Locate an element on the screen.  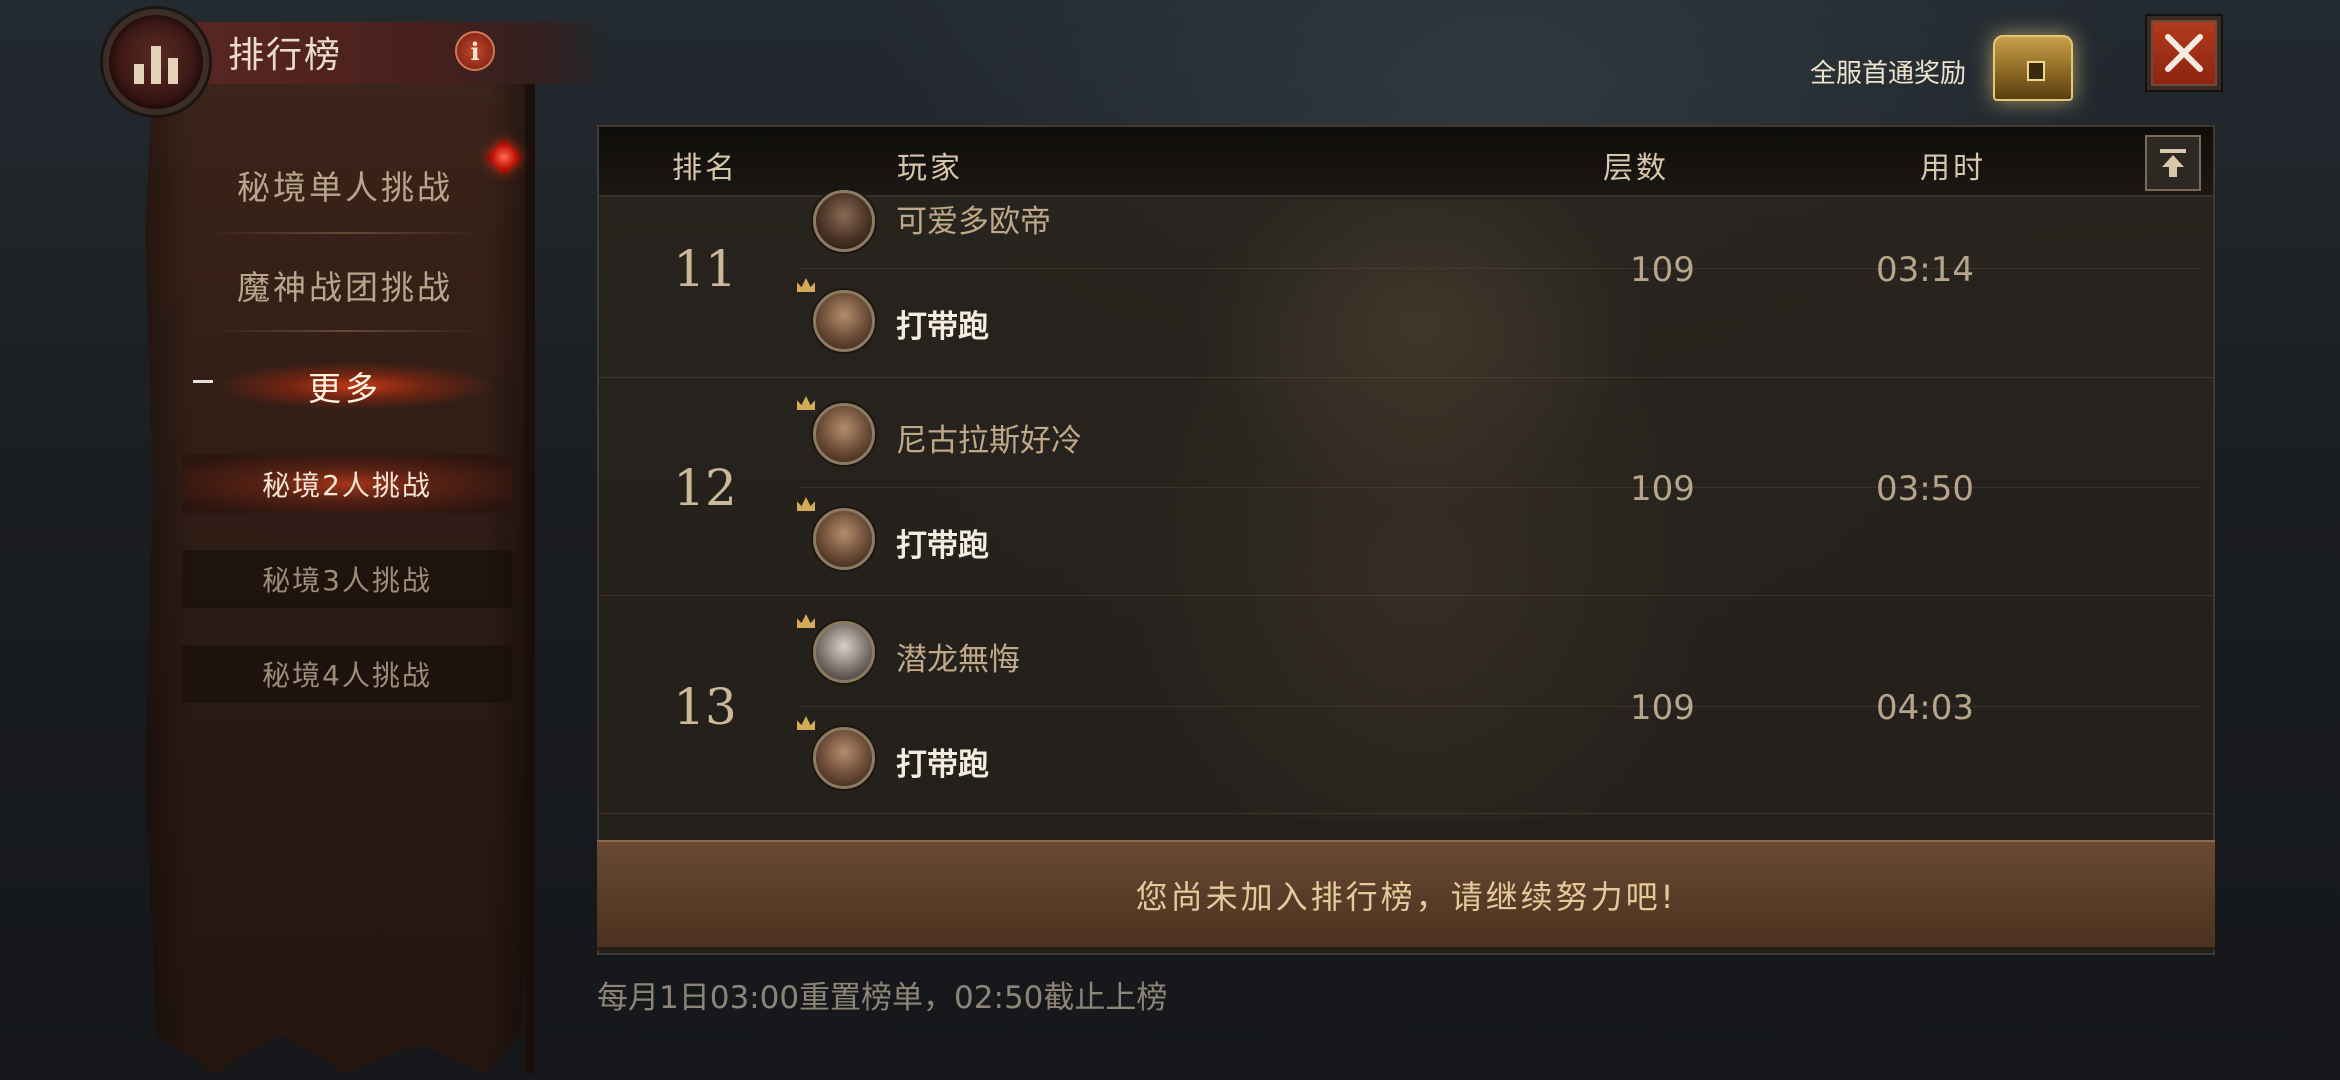
time-value: 04:03 is located at coordinates (1925, 708).